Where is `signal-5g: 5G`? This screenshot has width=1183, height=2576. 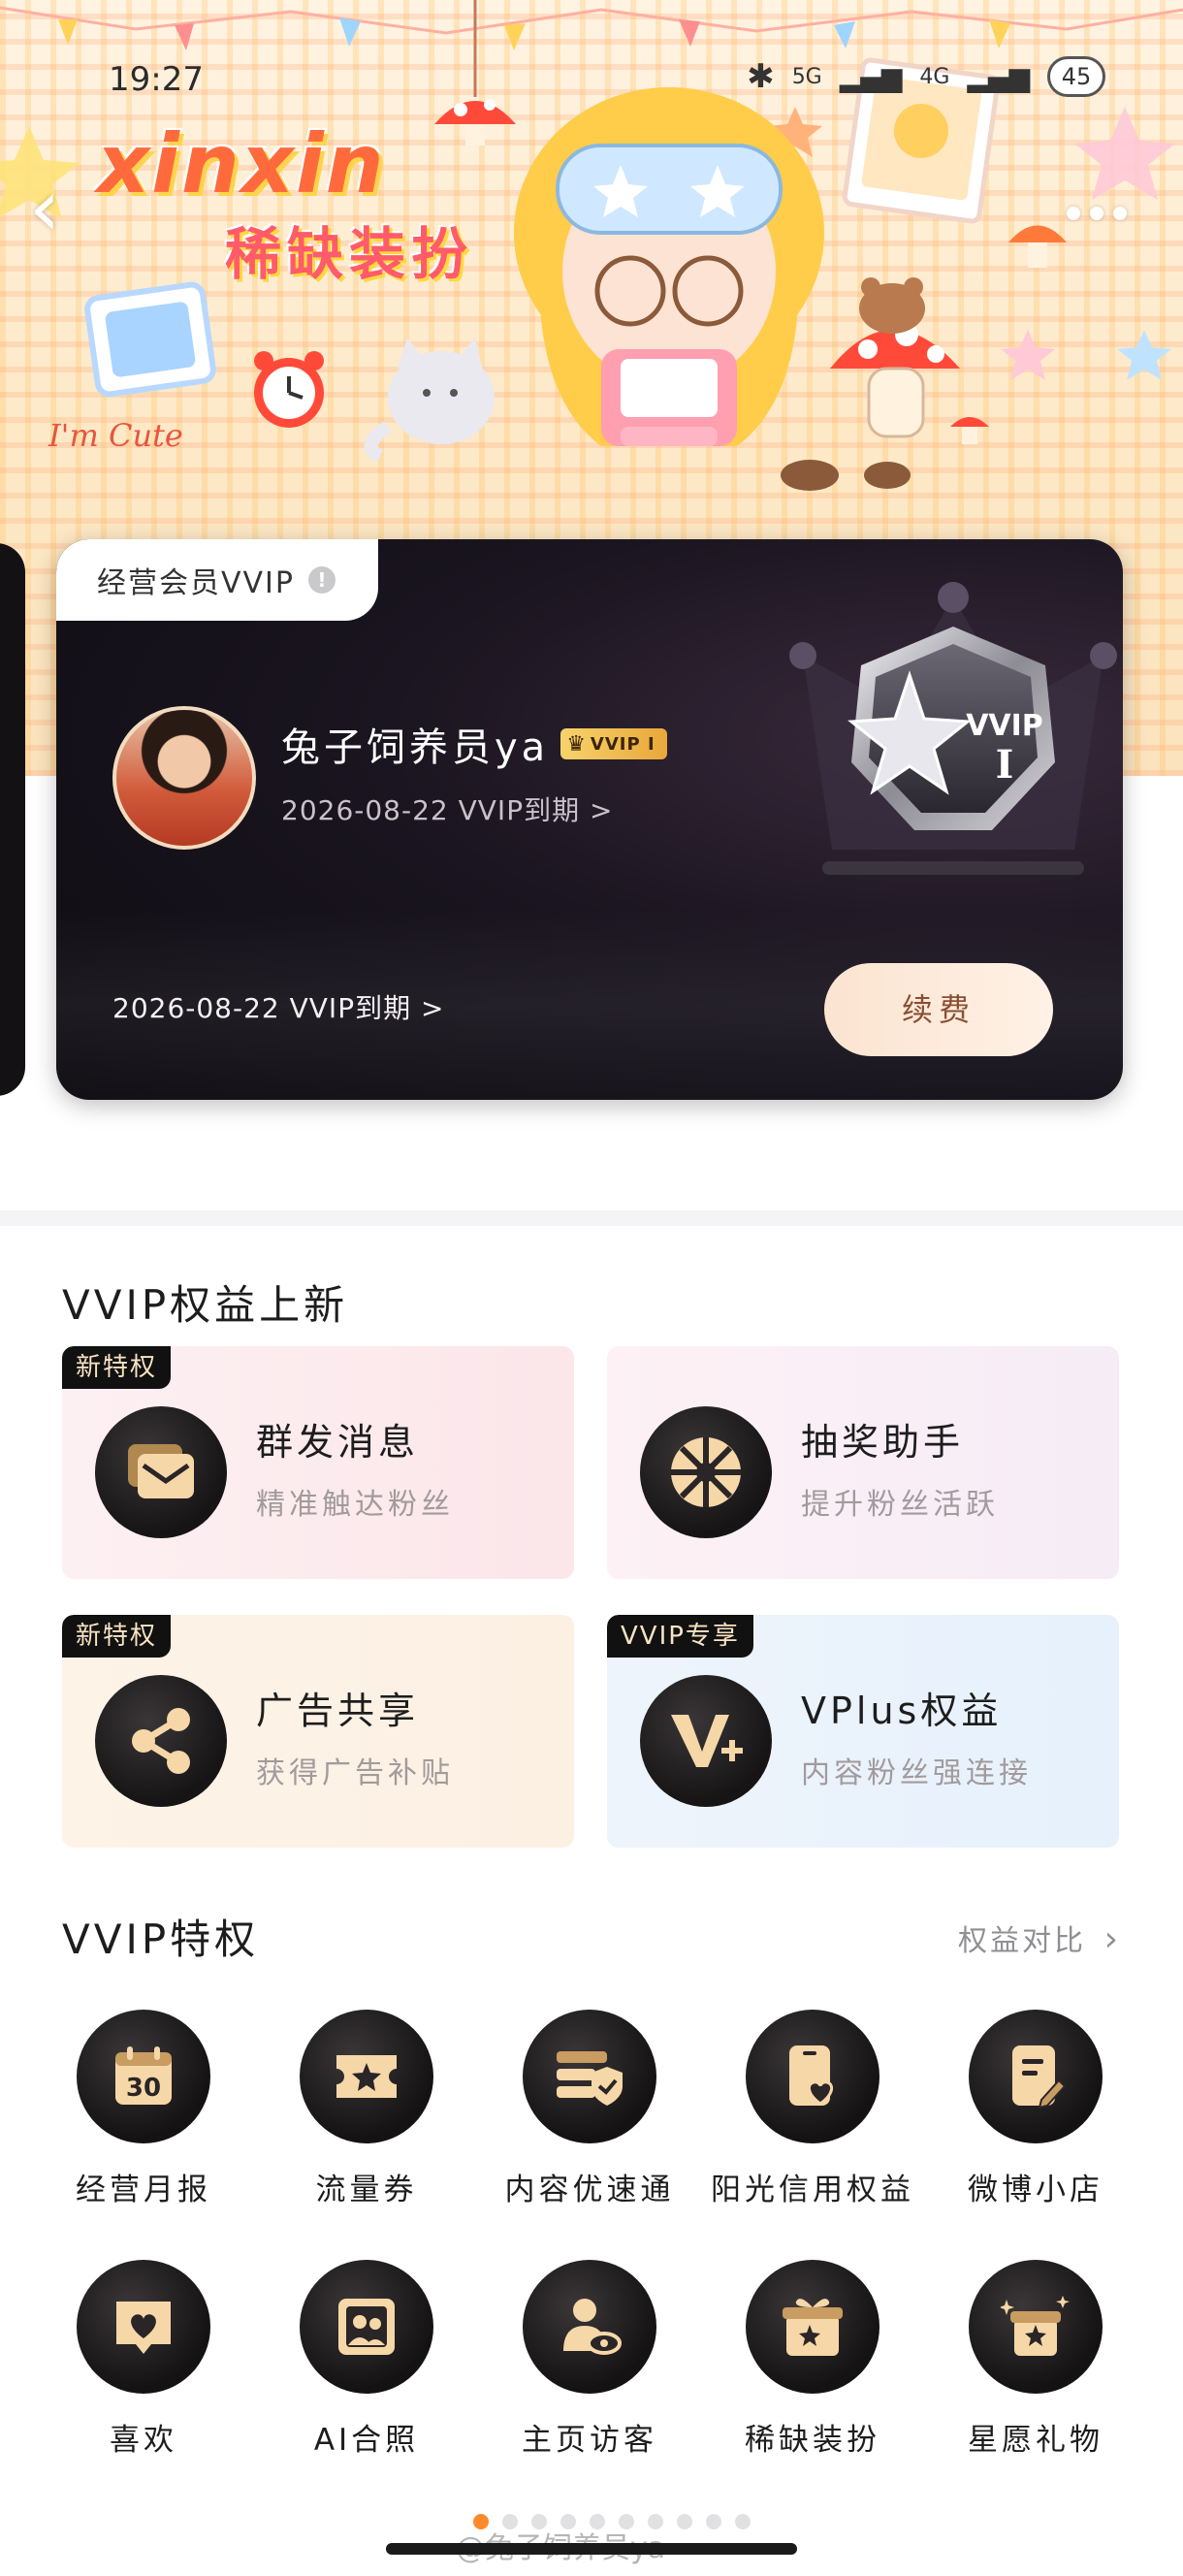 signal-5g: 5G is located at coordinates (806, 76).